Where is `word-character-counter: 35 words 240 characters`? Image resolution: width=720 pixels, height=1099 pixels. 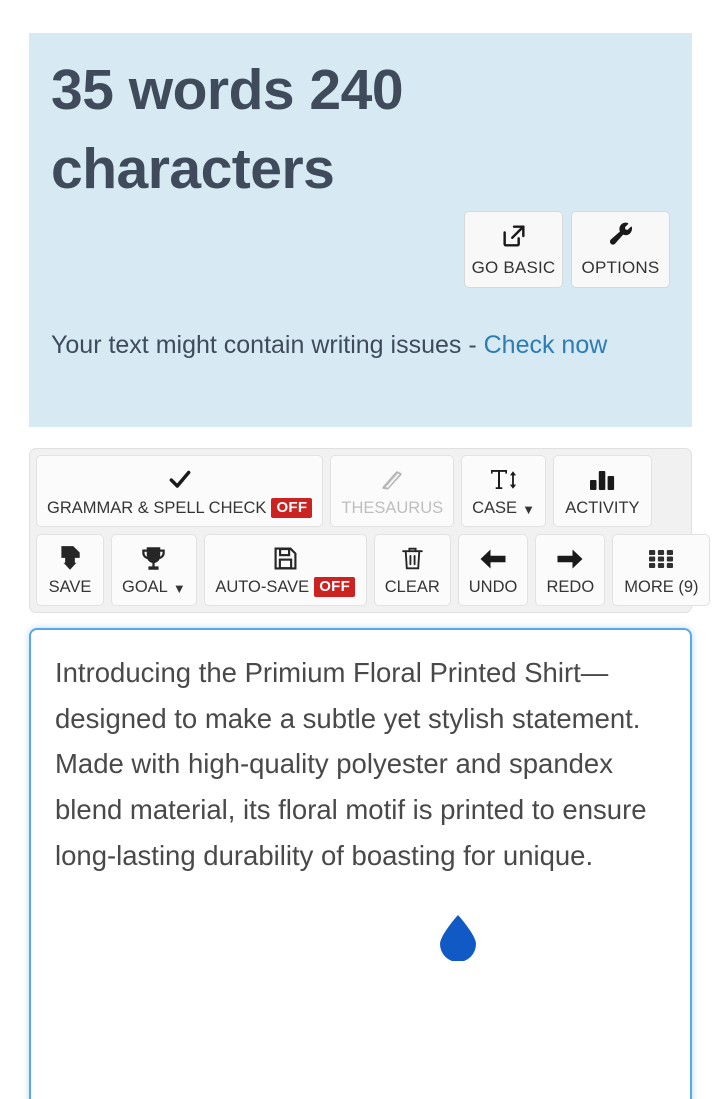 word-character-counter: 35 words 240 characters is located at coordinates (227, 129).